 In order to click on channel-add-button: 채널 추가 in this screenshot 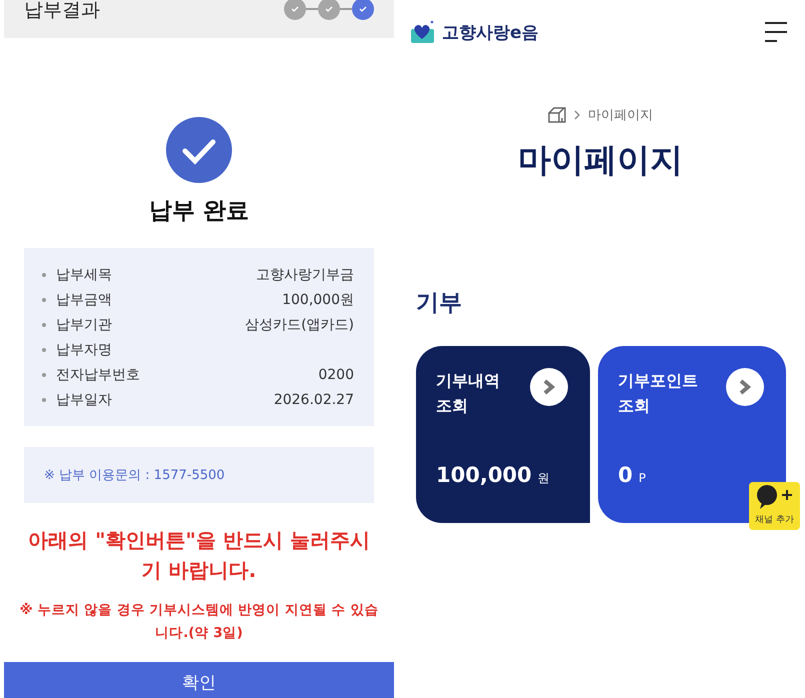, I will do `click(774, 506)`.